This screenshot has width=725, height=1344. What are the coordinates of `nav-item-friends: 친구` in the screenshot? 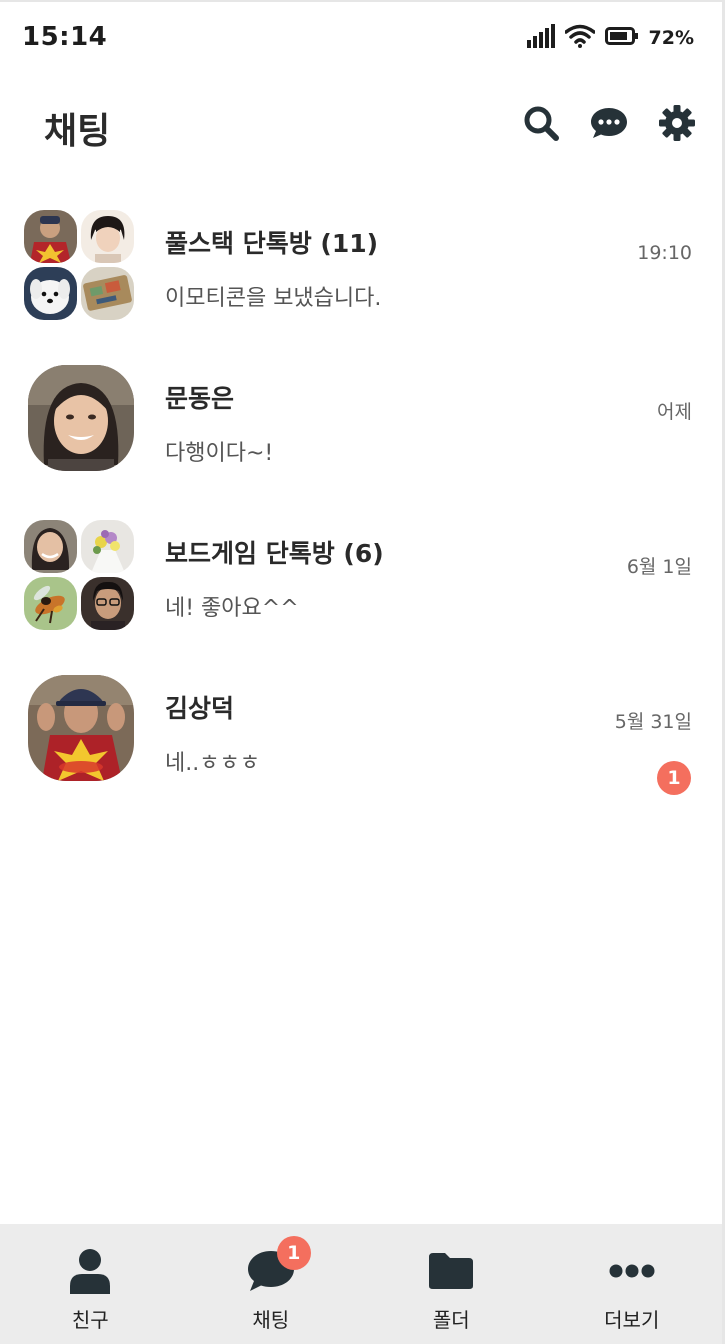 It's located at (90, 1284).